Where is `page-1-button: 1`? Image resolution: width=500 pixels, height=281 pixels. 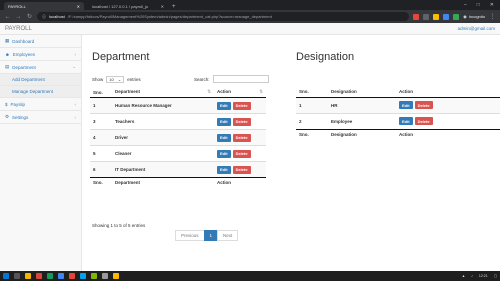 page-1-button: 1 is located at coordinates (211, 235).